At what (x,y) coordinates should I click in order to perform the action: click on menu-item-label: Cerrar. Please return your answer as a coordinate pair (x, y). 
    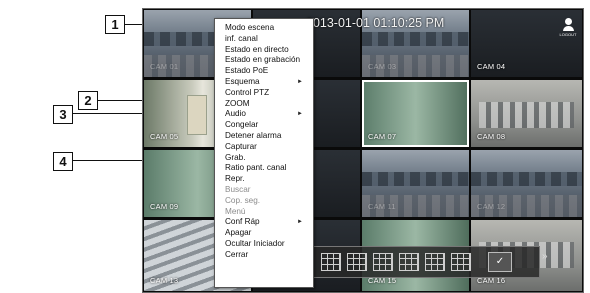
    Looking at the image, I should click on (237, 254).